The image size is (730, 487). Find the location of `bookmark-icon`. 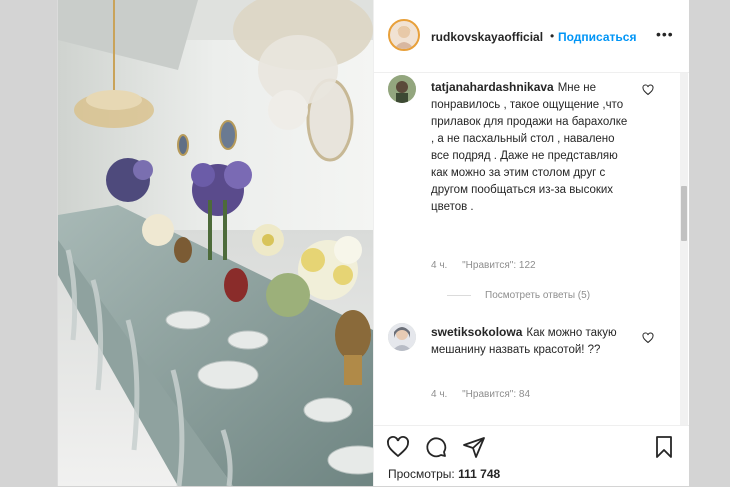

bookmark-icon is located at coordinates (664, 447).